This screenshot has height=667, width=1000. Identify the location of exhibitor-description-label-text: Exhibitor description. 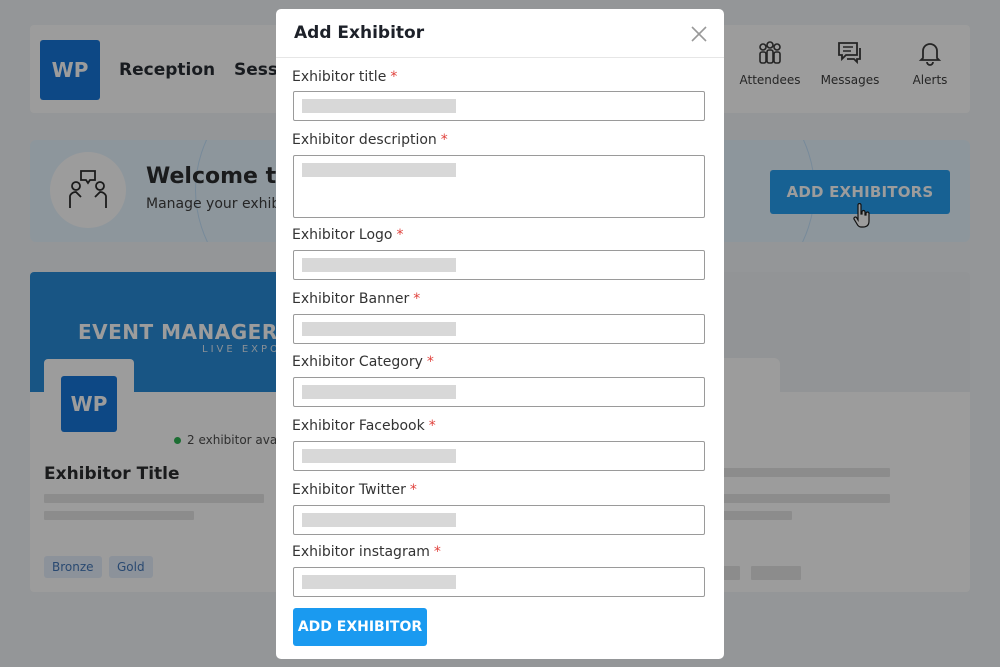
(364, 140).